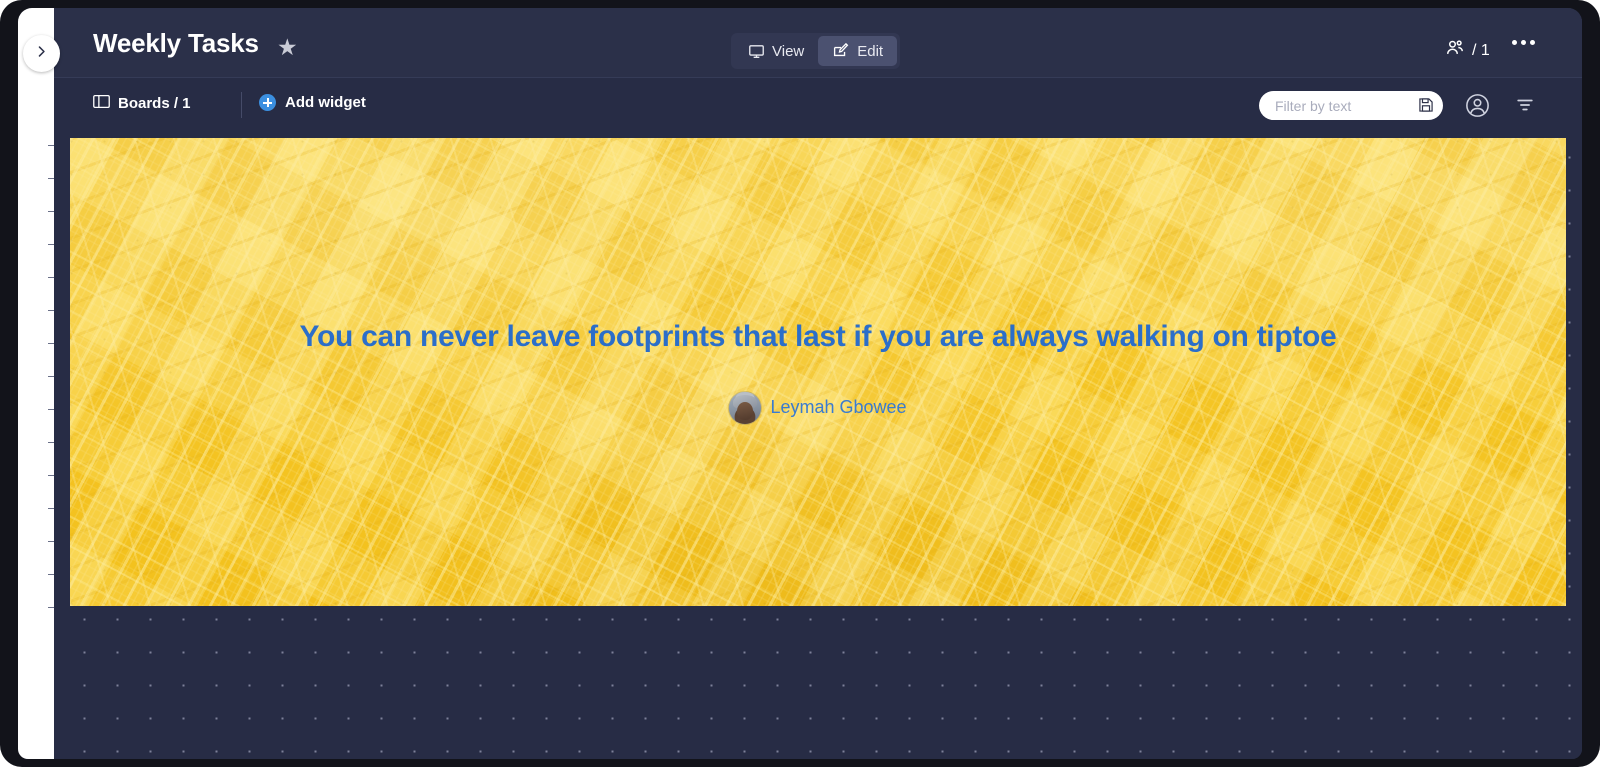 The image size is (1600, 767). I want to click on author-name: Leymah Gbowee, so click(838, 407).